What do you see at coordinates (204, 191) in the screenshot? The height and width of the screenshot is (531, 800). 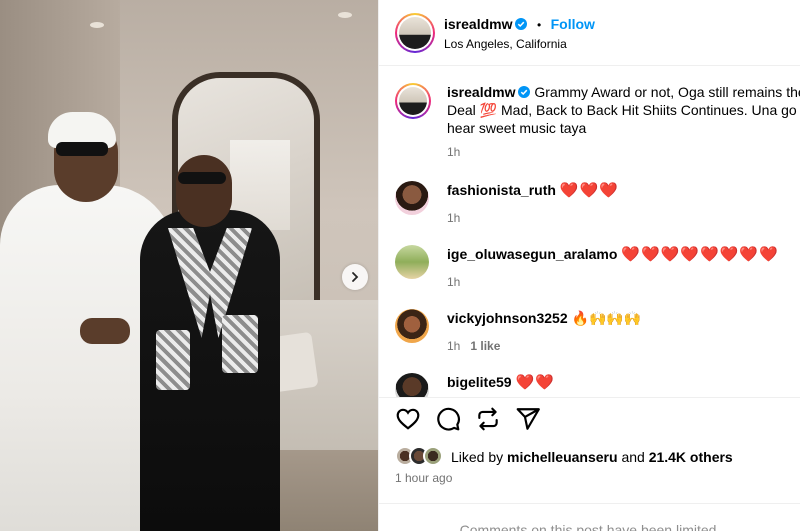 I see `person-head` at bounding box center [204, 191].